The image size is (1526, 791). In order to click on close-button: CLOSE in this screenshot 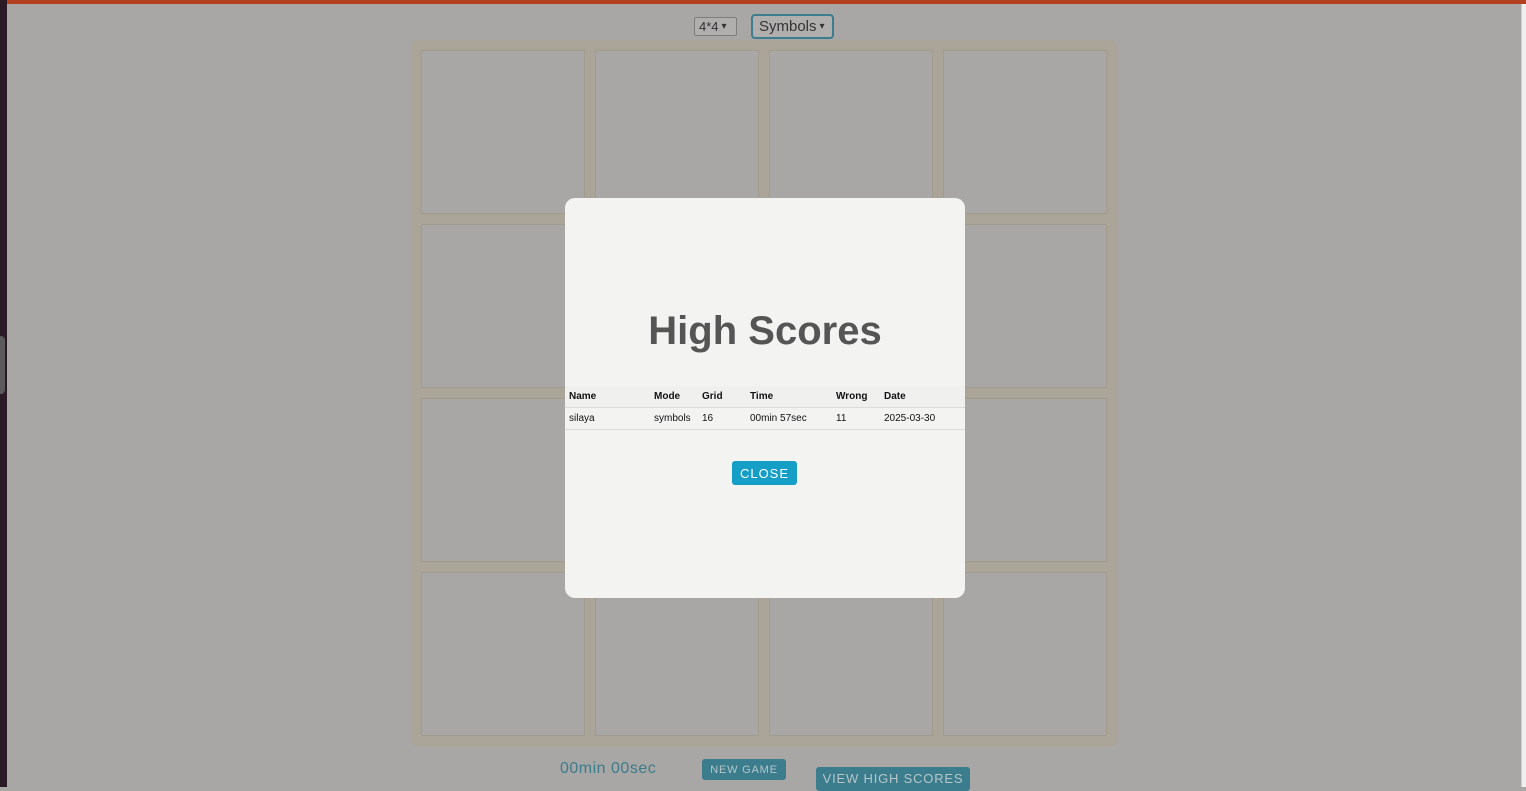, I will do `click(764, 473)`.